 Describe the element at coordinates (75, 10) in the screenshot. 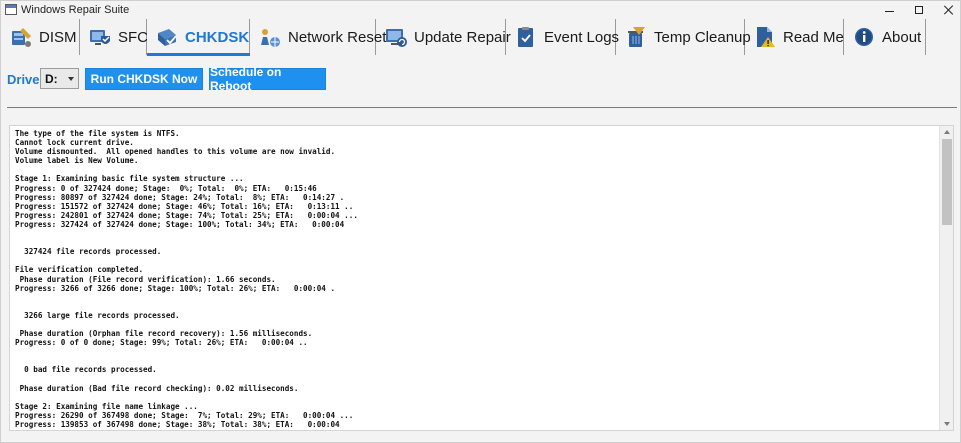

I see `window-title: Windows Repair Suite` at that location.